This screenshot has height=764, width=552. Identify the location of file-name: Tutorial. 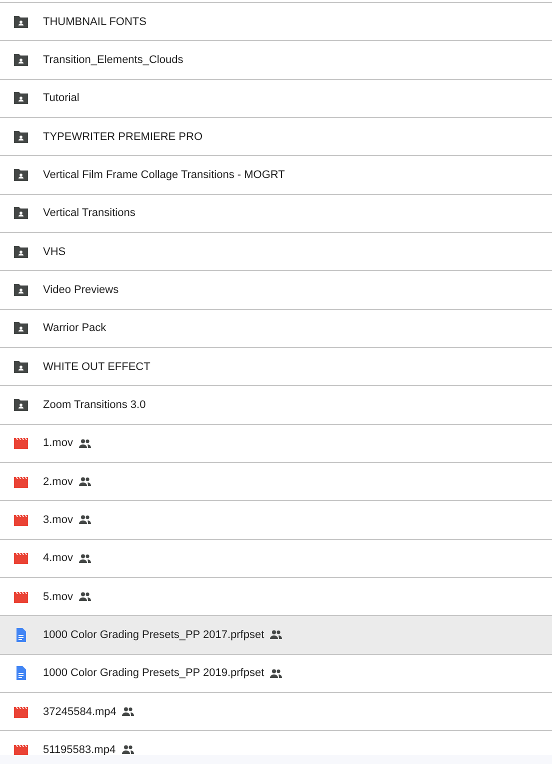
(61, 98).